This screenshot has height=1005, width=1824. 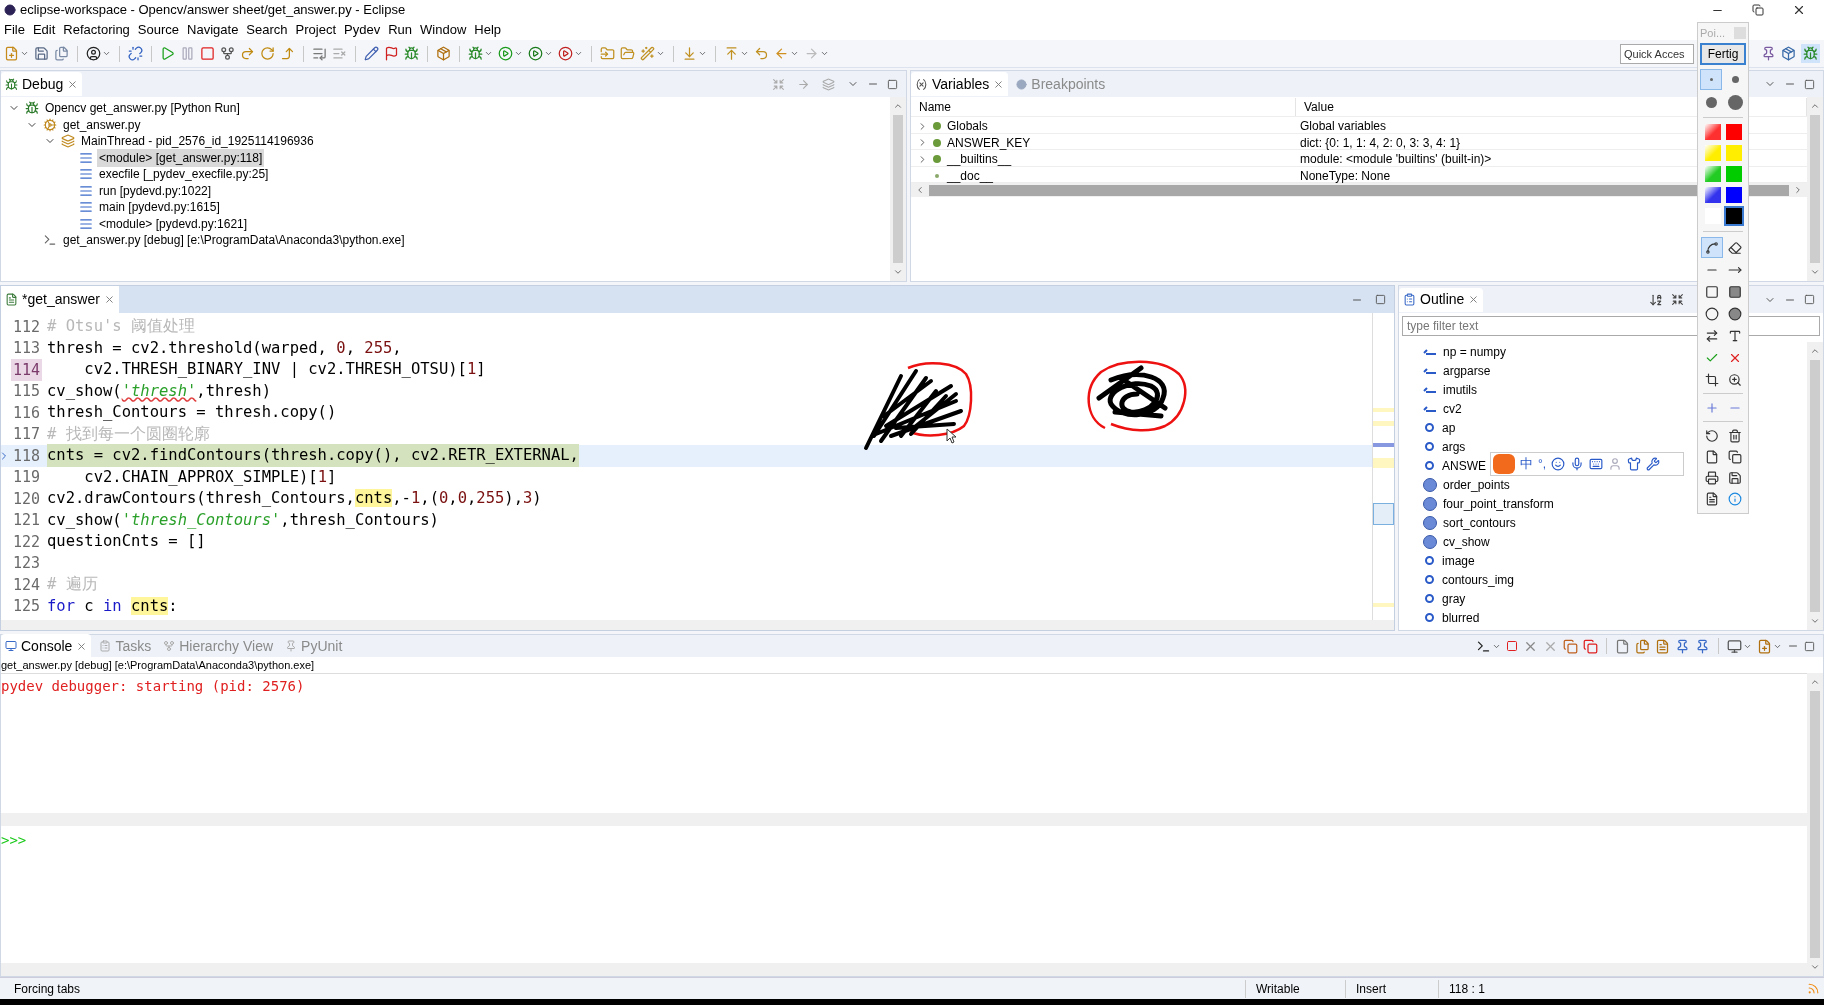 What do you see at coordinates (1711, 313) in the screenshot?
I see `ellipse-icon` at bounding box center [1711, 313].